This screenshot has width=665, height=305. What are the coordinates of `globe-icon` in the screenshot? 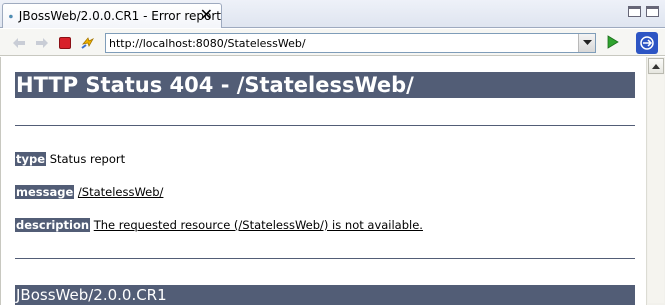 It's located at (11, 16).